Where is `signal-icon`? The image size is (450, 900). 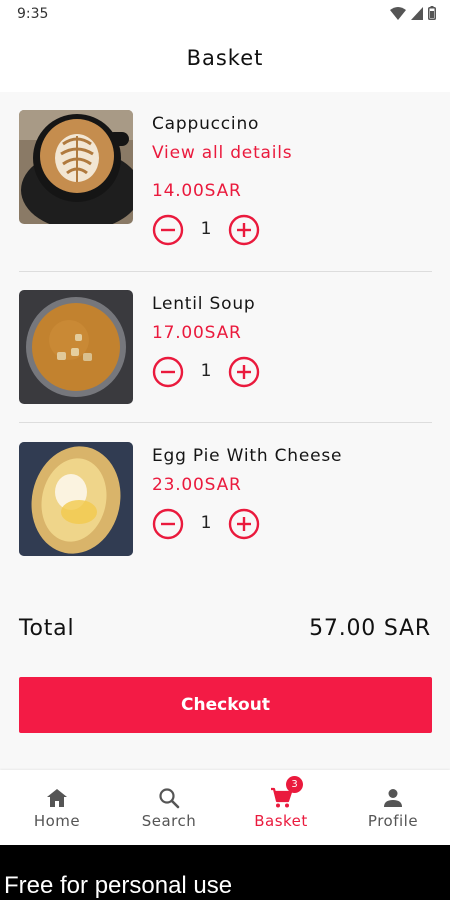 signal-icon is located at coordinates (417, 13).